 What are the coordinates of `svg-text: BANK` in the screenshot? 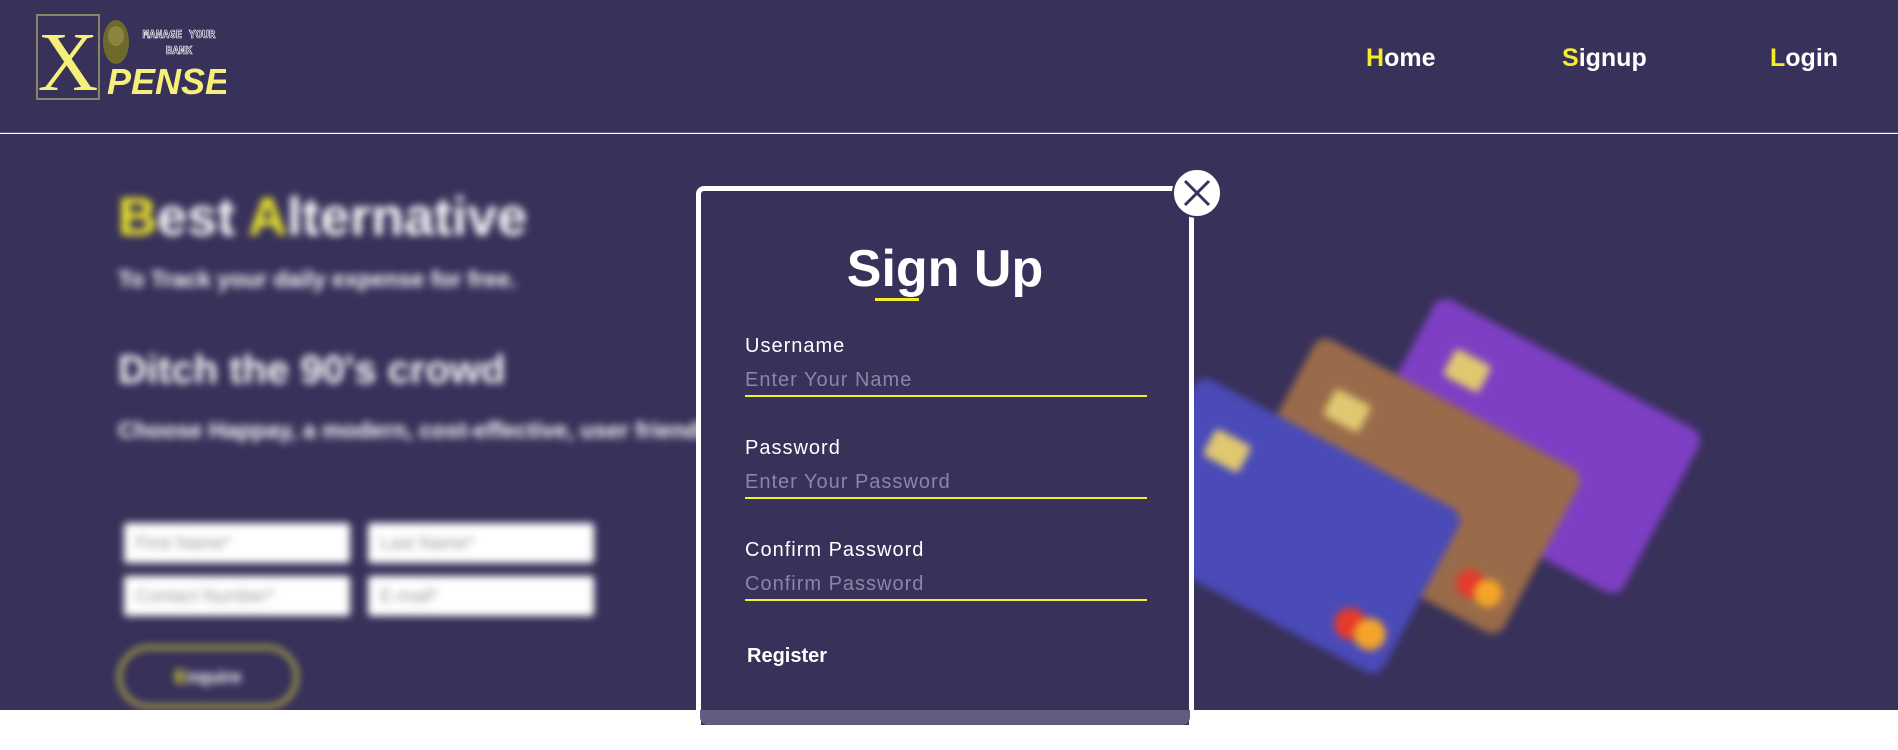 It's located at (179, 50).